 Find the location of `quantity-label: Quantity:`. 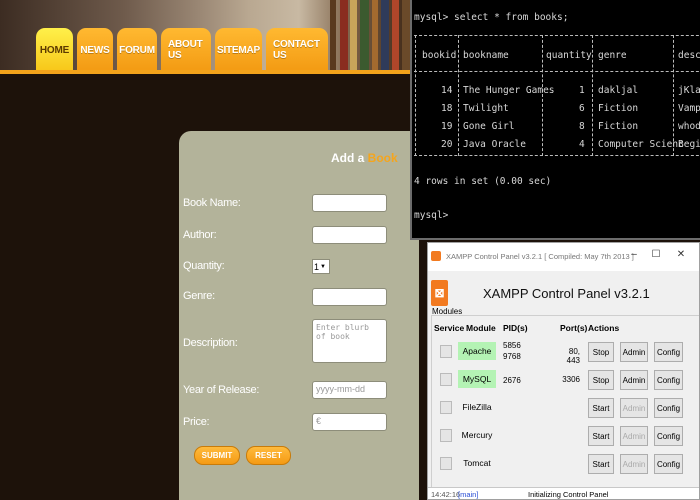

quantity-label: Quantity: is located at coordinates (204, 266).